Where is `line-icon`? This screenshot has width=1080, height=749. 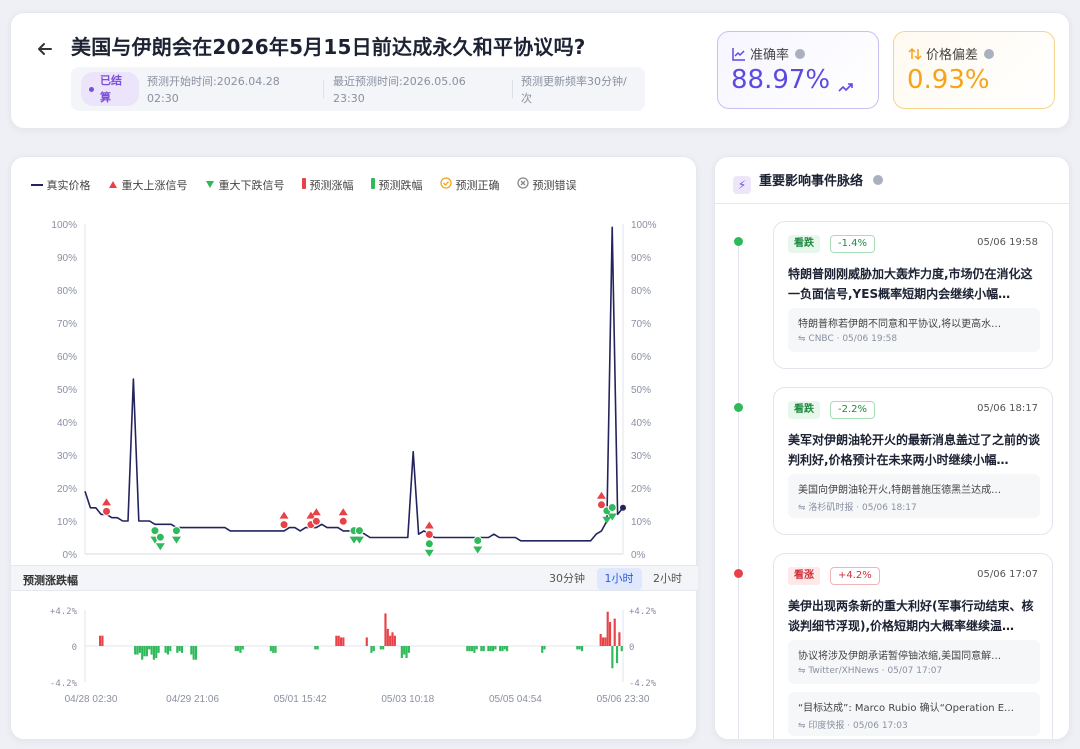 line-icon is located at coordinates (37, 185).